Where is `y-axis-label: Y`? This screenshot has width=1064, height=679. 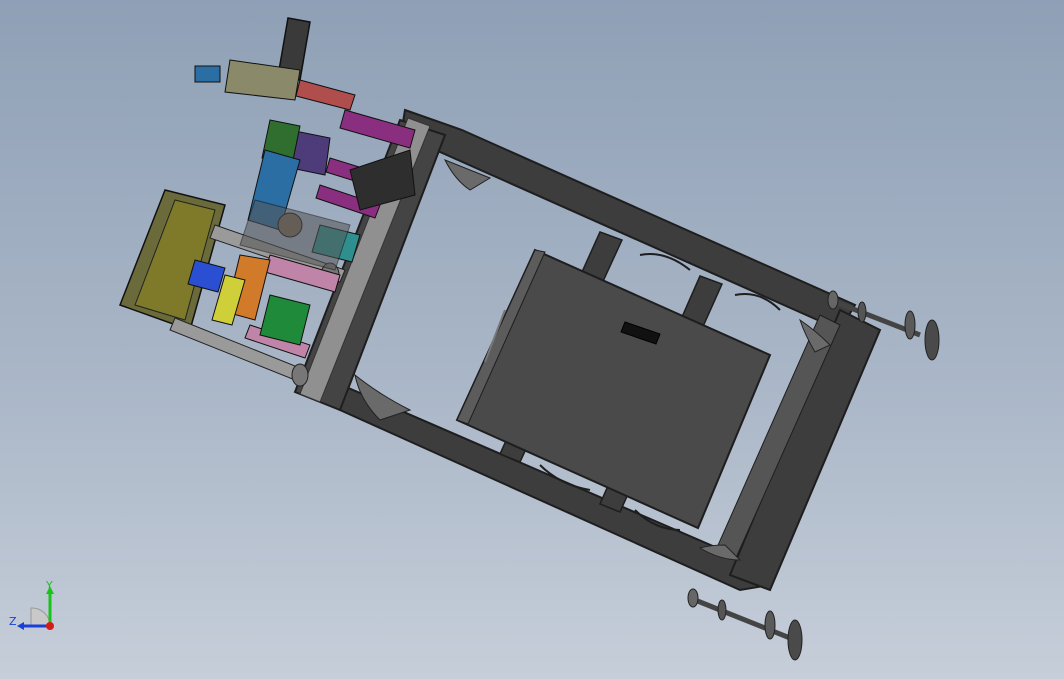 y-axis-label: Y is located at coordinates (49, 585).